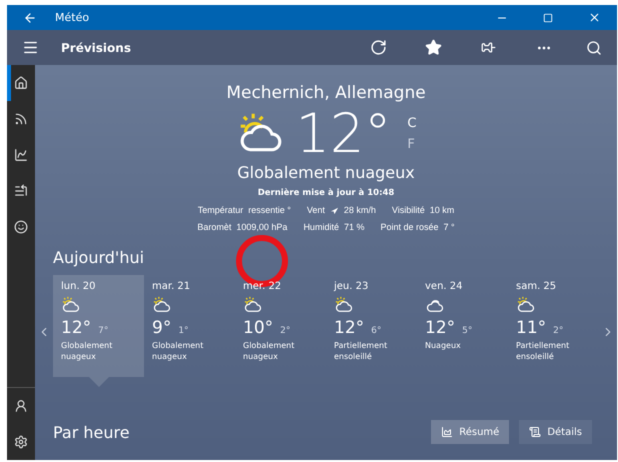 The height and width of the screenshot is (462, 618). Describe the element at coordinates (21, 83) in the screenshot. I see `home-icon` at that location.